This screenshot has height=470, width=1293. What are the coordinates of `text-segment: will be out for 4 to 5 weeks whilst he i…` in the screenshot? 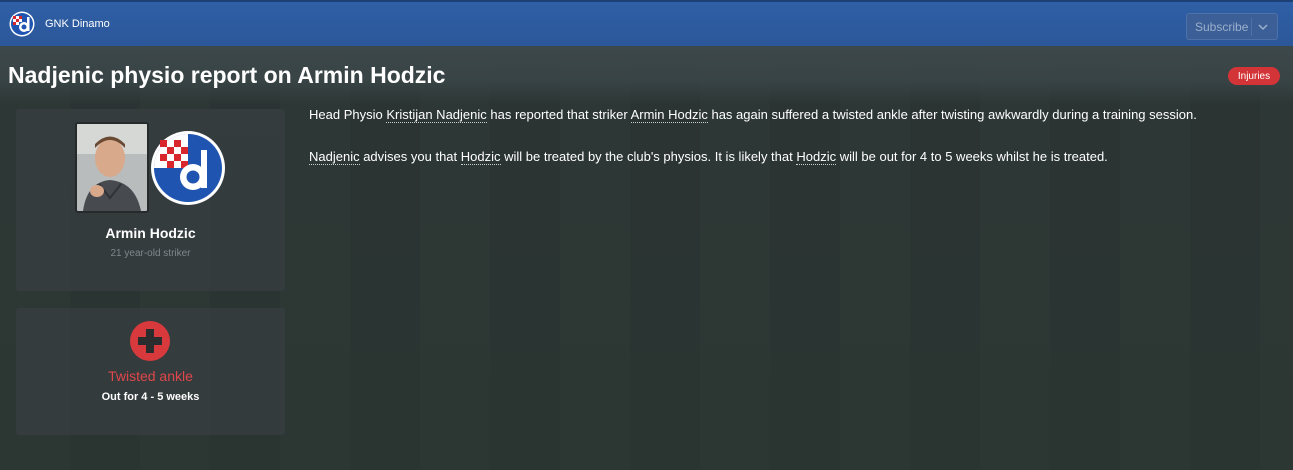 It's located at (972, 156).